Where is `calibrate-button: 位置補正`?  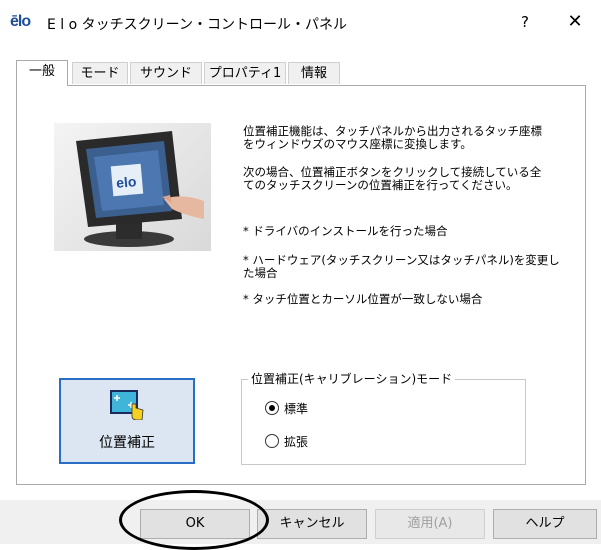 calibrate-button: 位置補正 is located at coordinates (127, 421).